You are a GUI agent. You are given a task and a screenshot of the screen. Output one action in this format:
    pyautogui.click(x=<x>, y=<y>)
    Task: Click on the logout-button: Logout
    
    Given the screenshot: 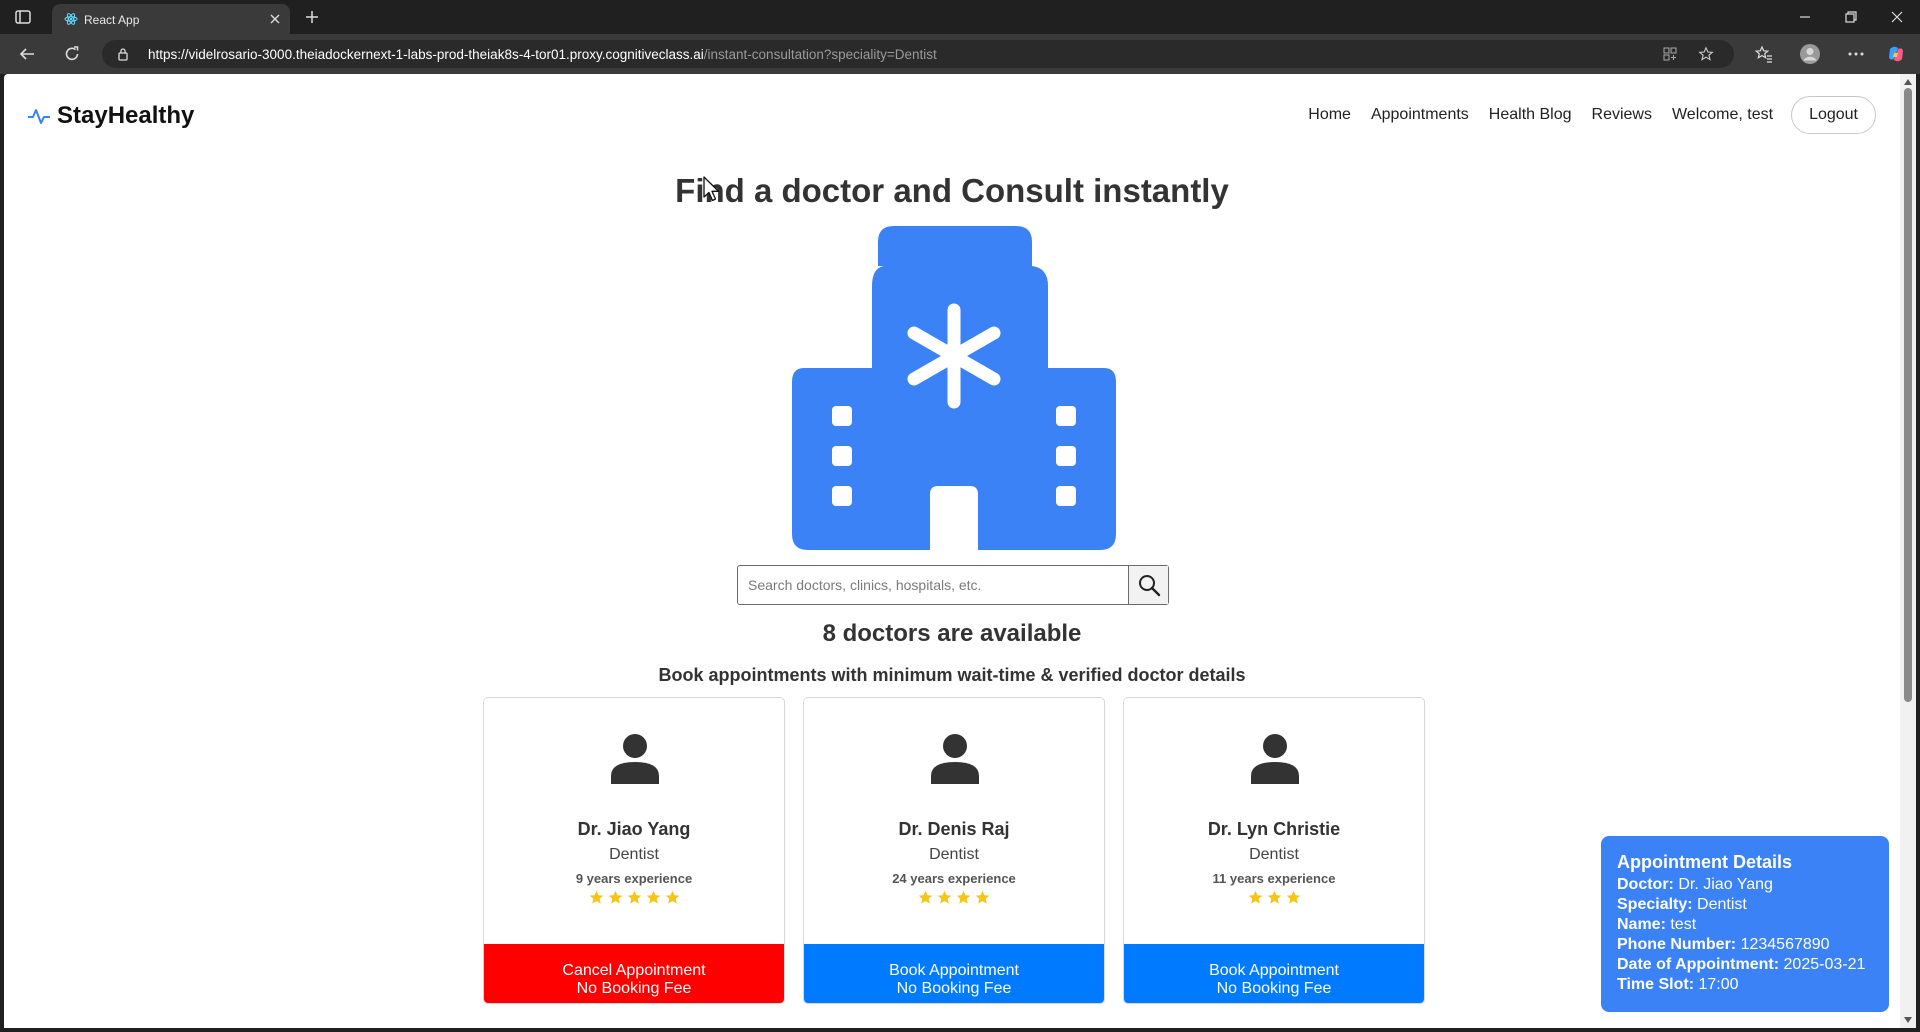 What is the action you would take?
    pyautogui.click(x=1833, y=115)
    